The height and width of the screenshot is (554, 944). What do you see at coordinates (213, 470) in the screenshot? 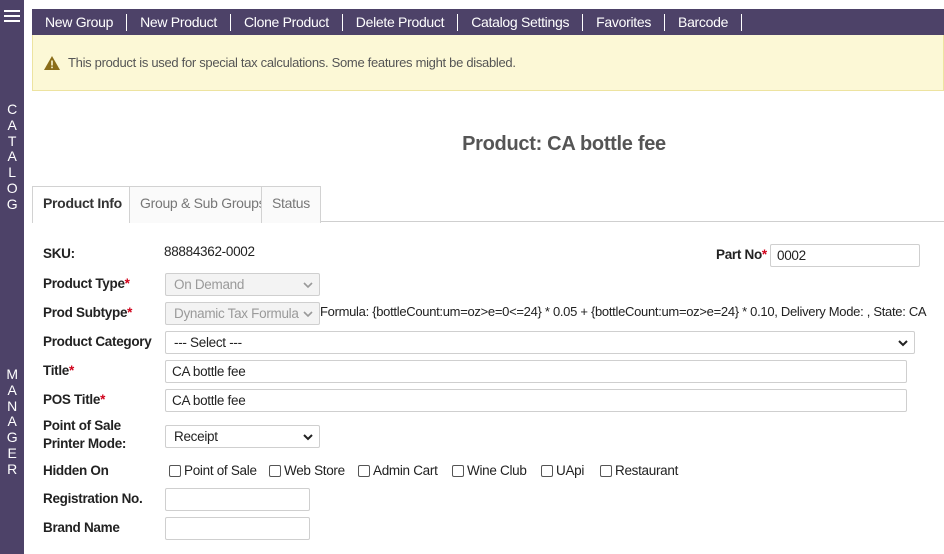
I see `hidden-on-pos-checkbox: Point of Sale` at bounding box center [213, 470].